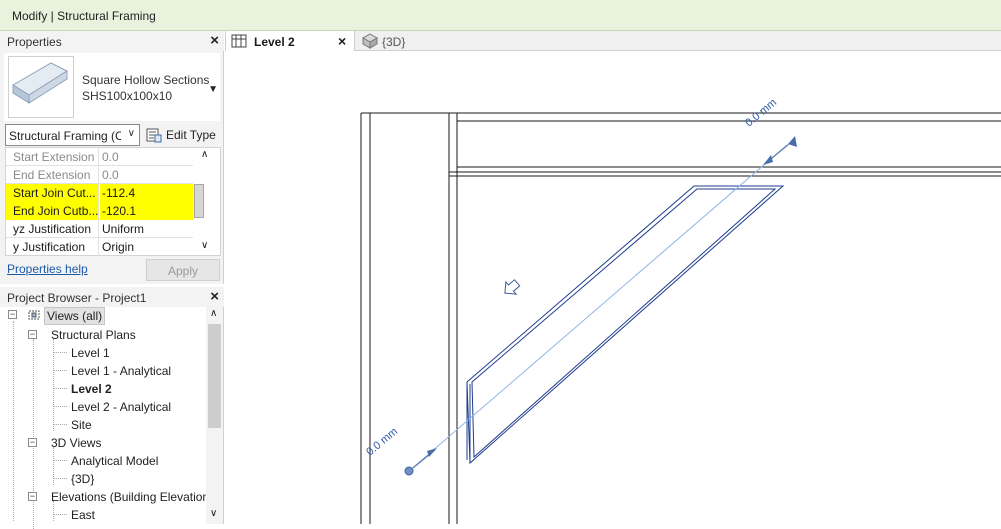 The height and width of the screenshot is (529, 1001). Describe the element at coordinates (420, 462) in the screenshot. I see `end-grip-bottom` at that location.